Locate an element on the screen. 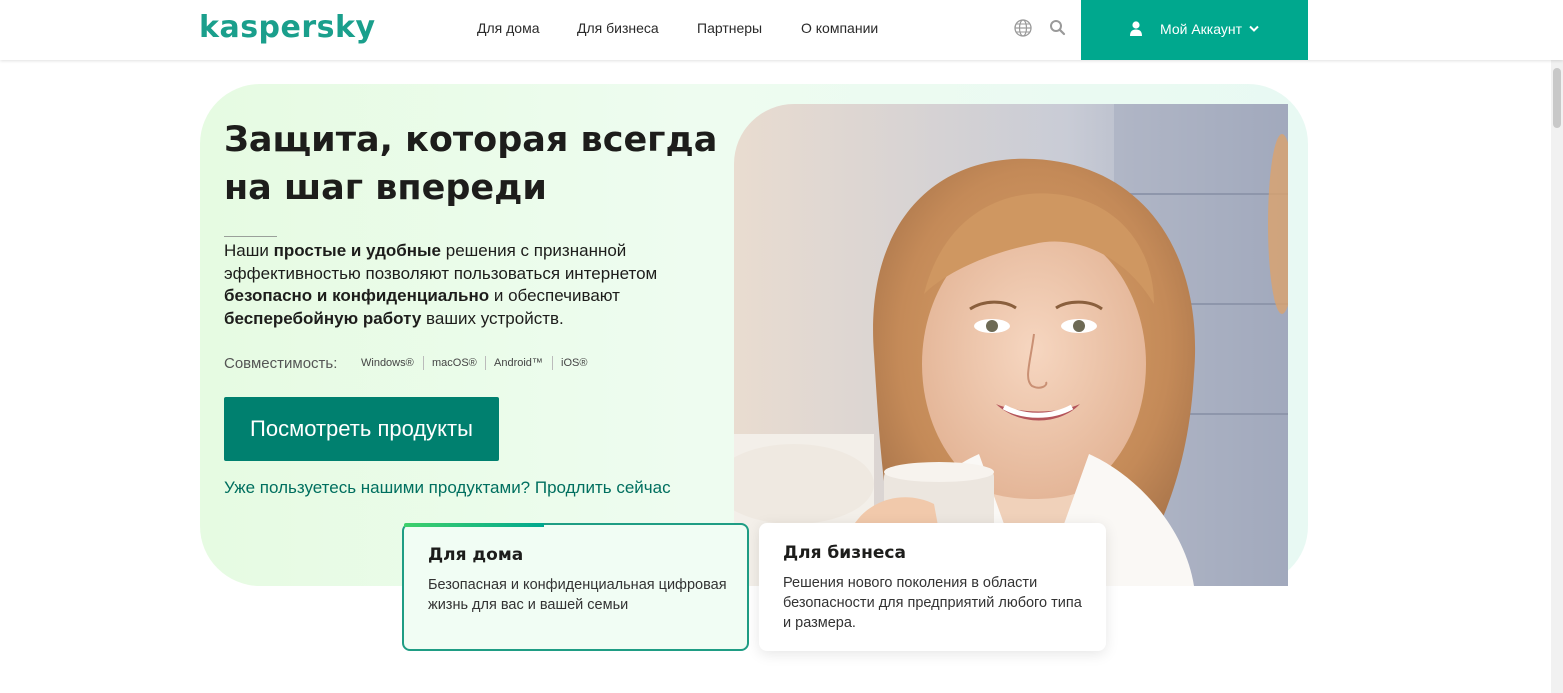 The image size is (1563, 693). platform-macos: macOS® is located at coordinates (454, 363).